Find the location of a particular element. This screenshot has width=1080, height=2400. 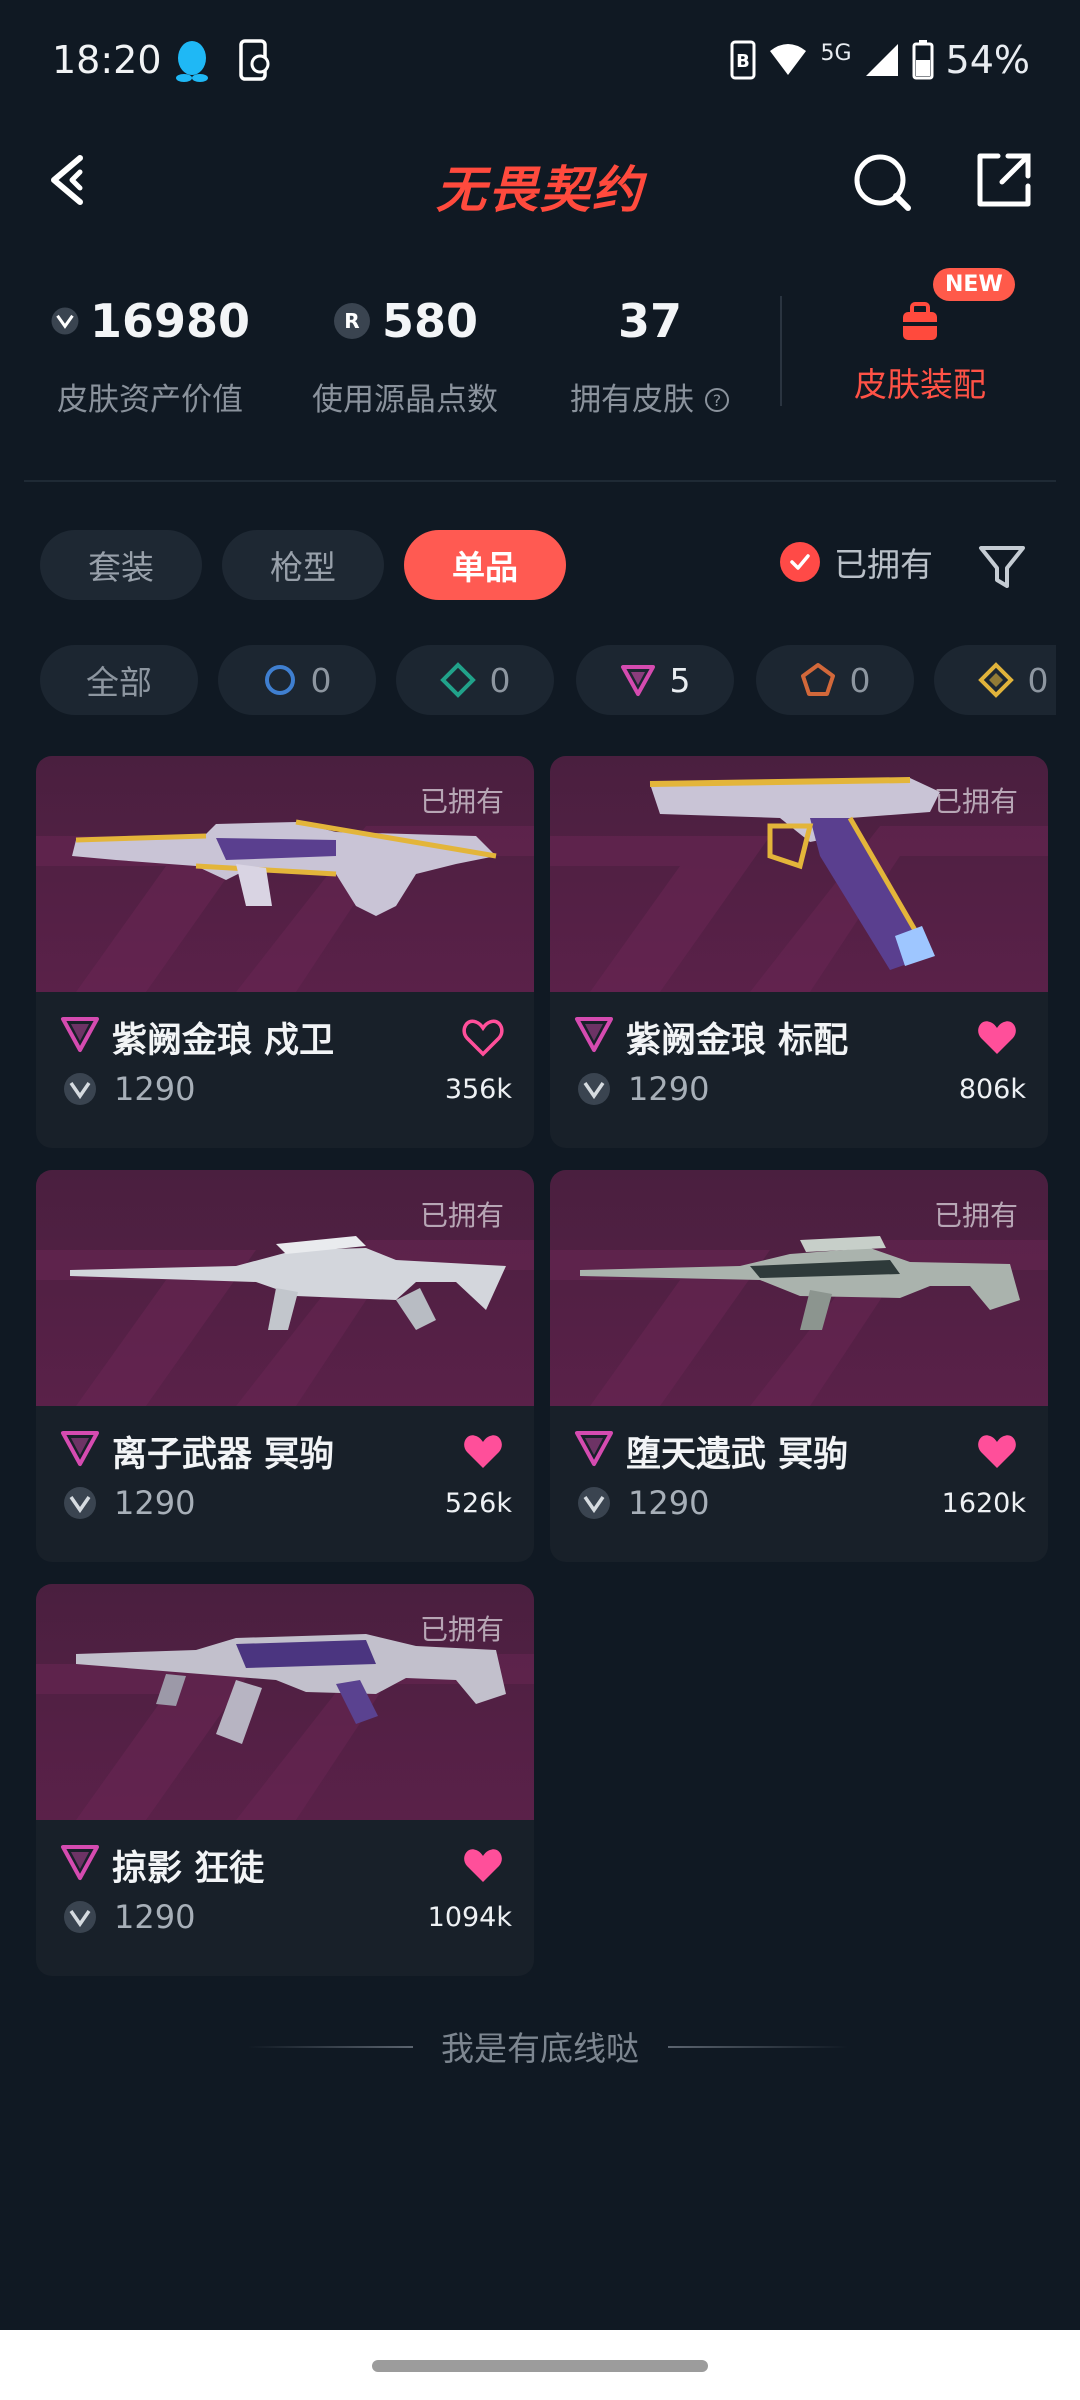

share-icon is located at coordinates (1004, 180).